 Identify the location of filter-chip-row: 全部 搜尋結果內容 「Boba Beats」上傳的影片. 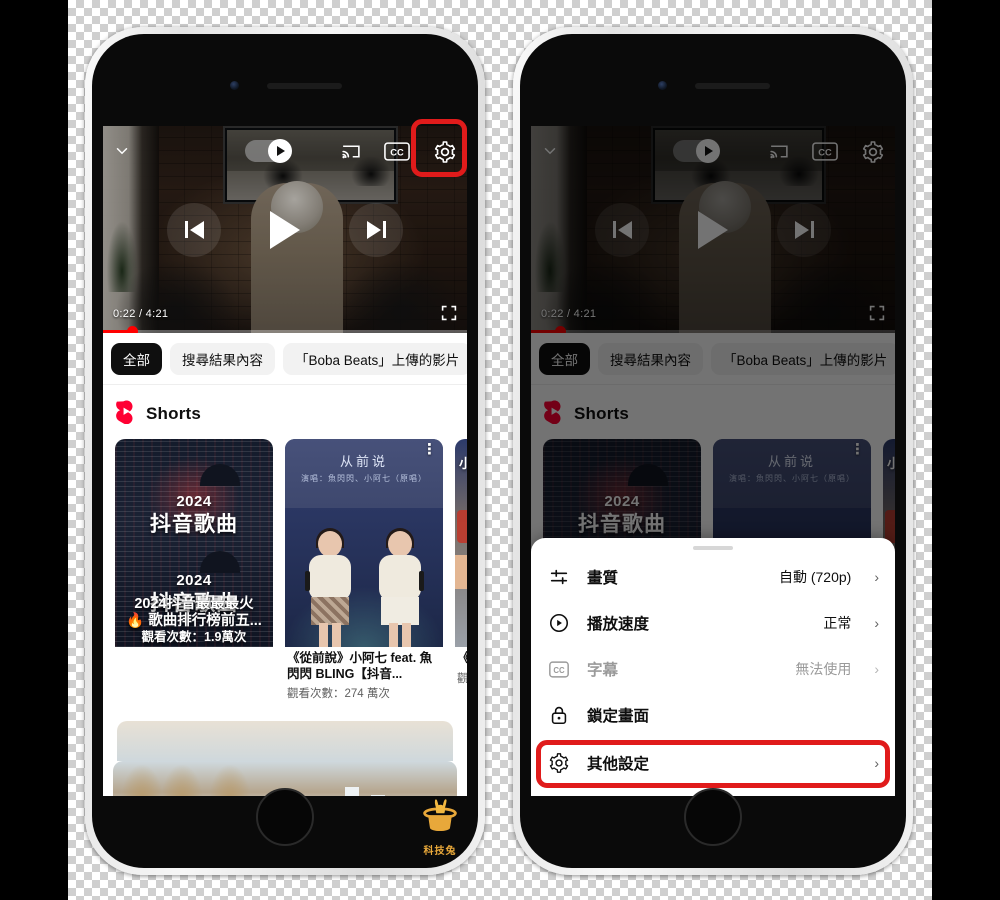
(285, 359).